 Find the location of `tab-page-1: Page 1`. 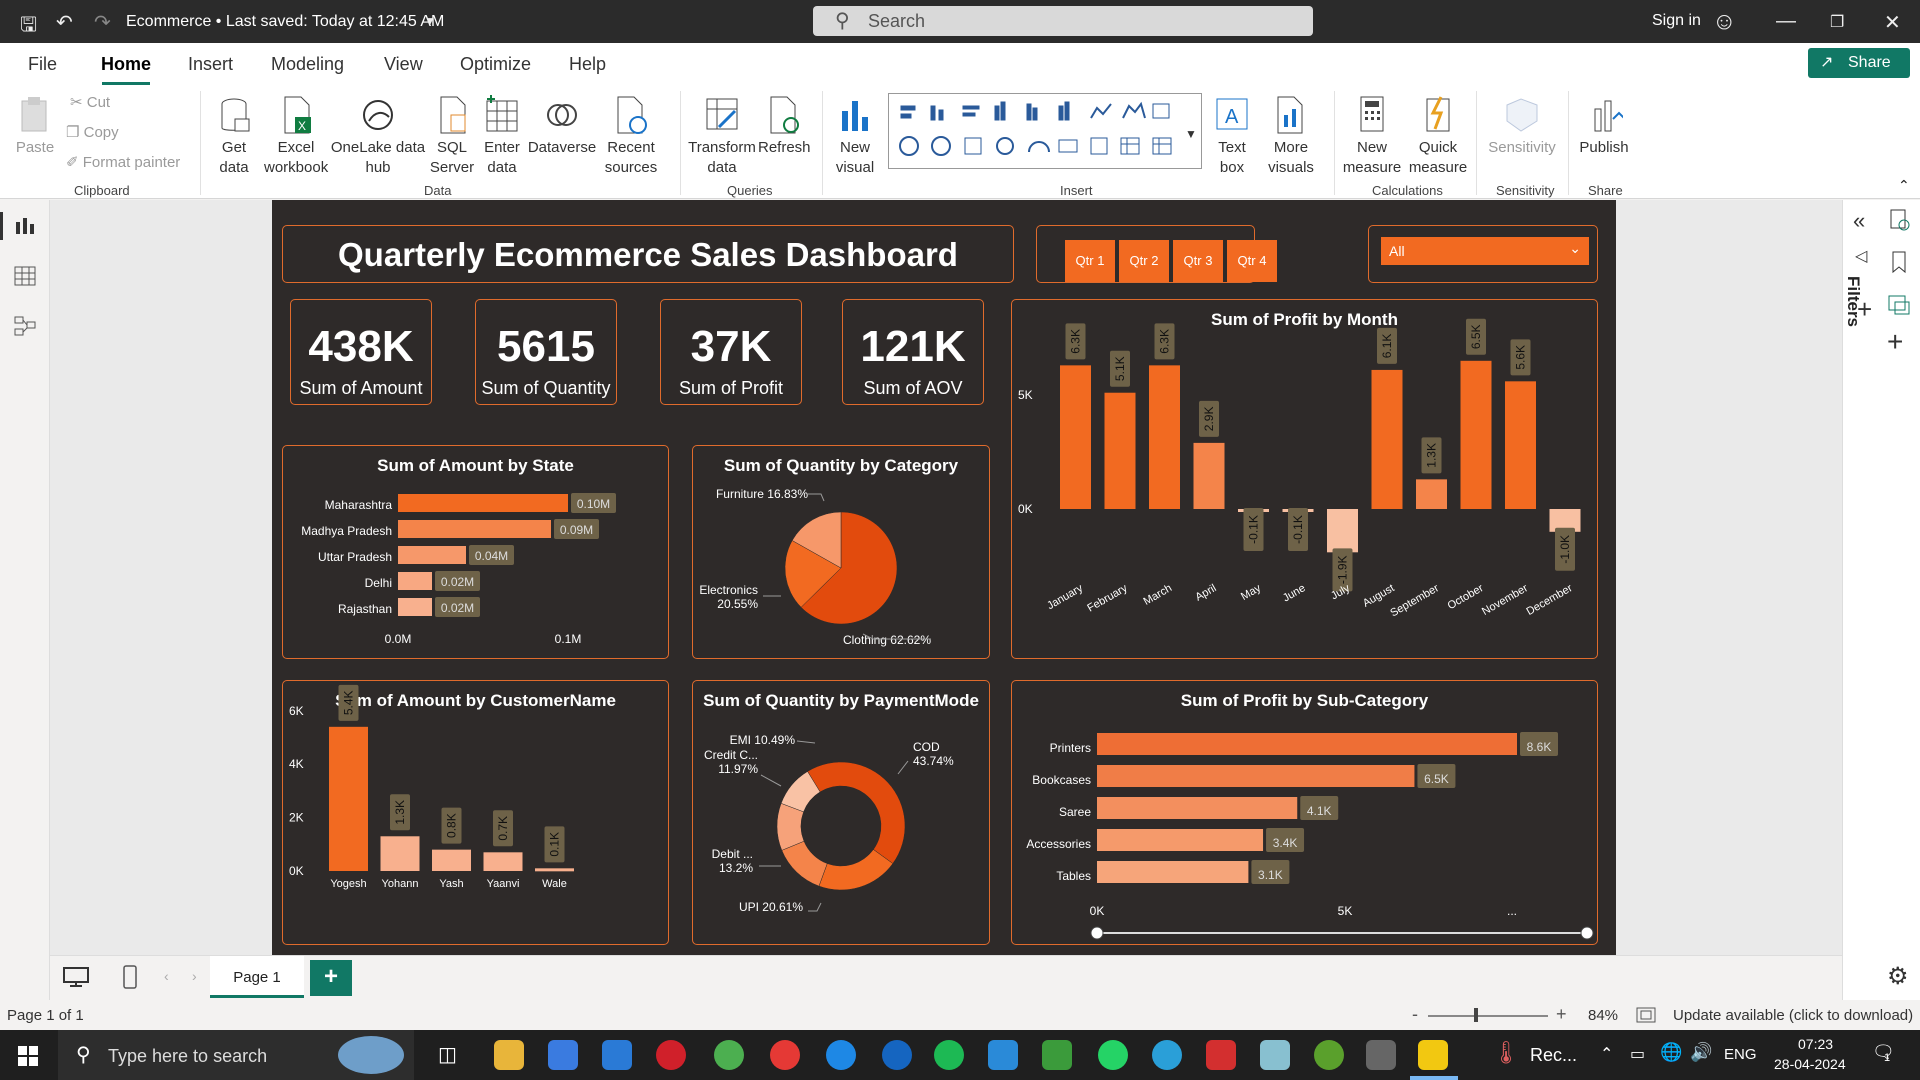

tab-page-1: Page 1 is located at coordinates (257, 977).